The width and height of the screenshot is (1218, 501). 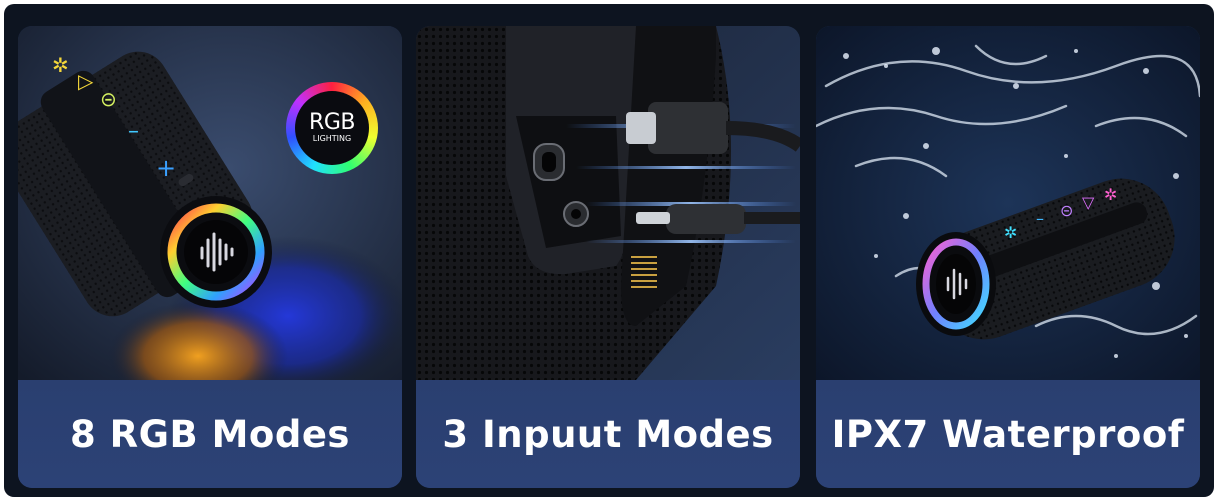 What do you see at coordinates (332, 122) in the screenshot?
I see `badge-title: RGB` at bounding box center [332, 122].